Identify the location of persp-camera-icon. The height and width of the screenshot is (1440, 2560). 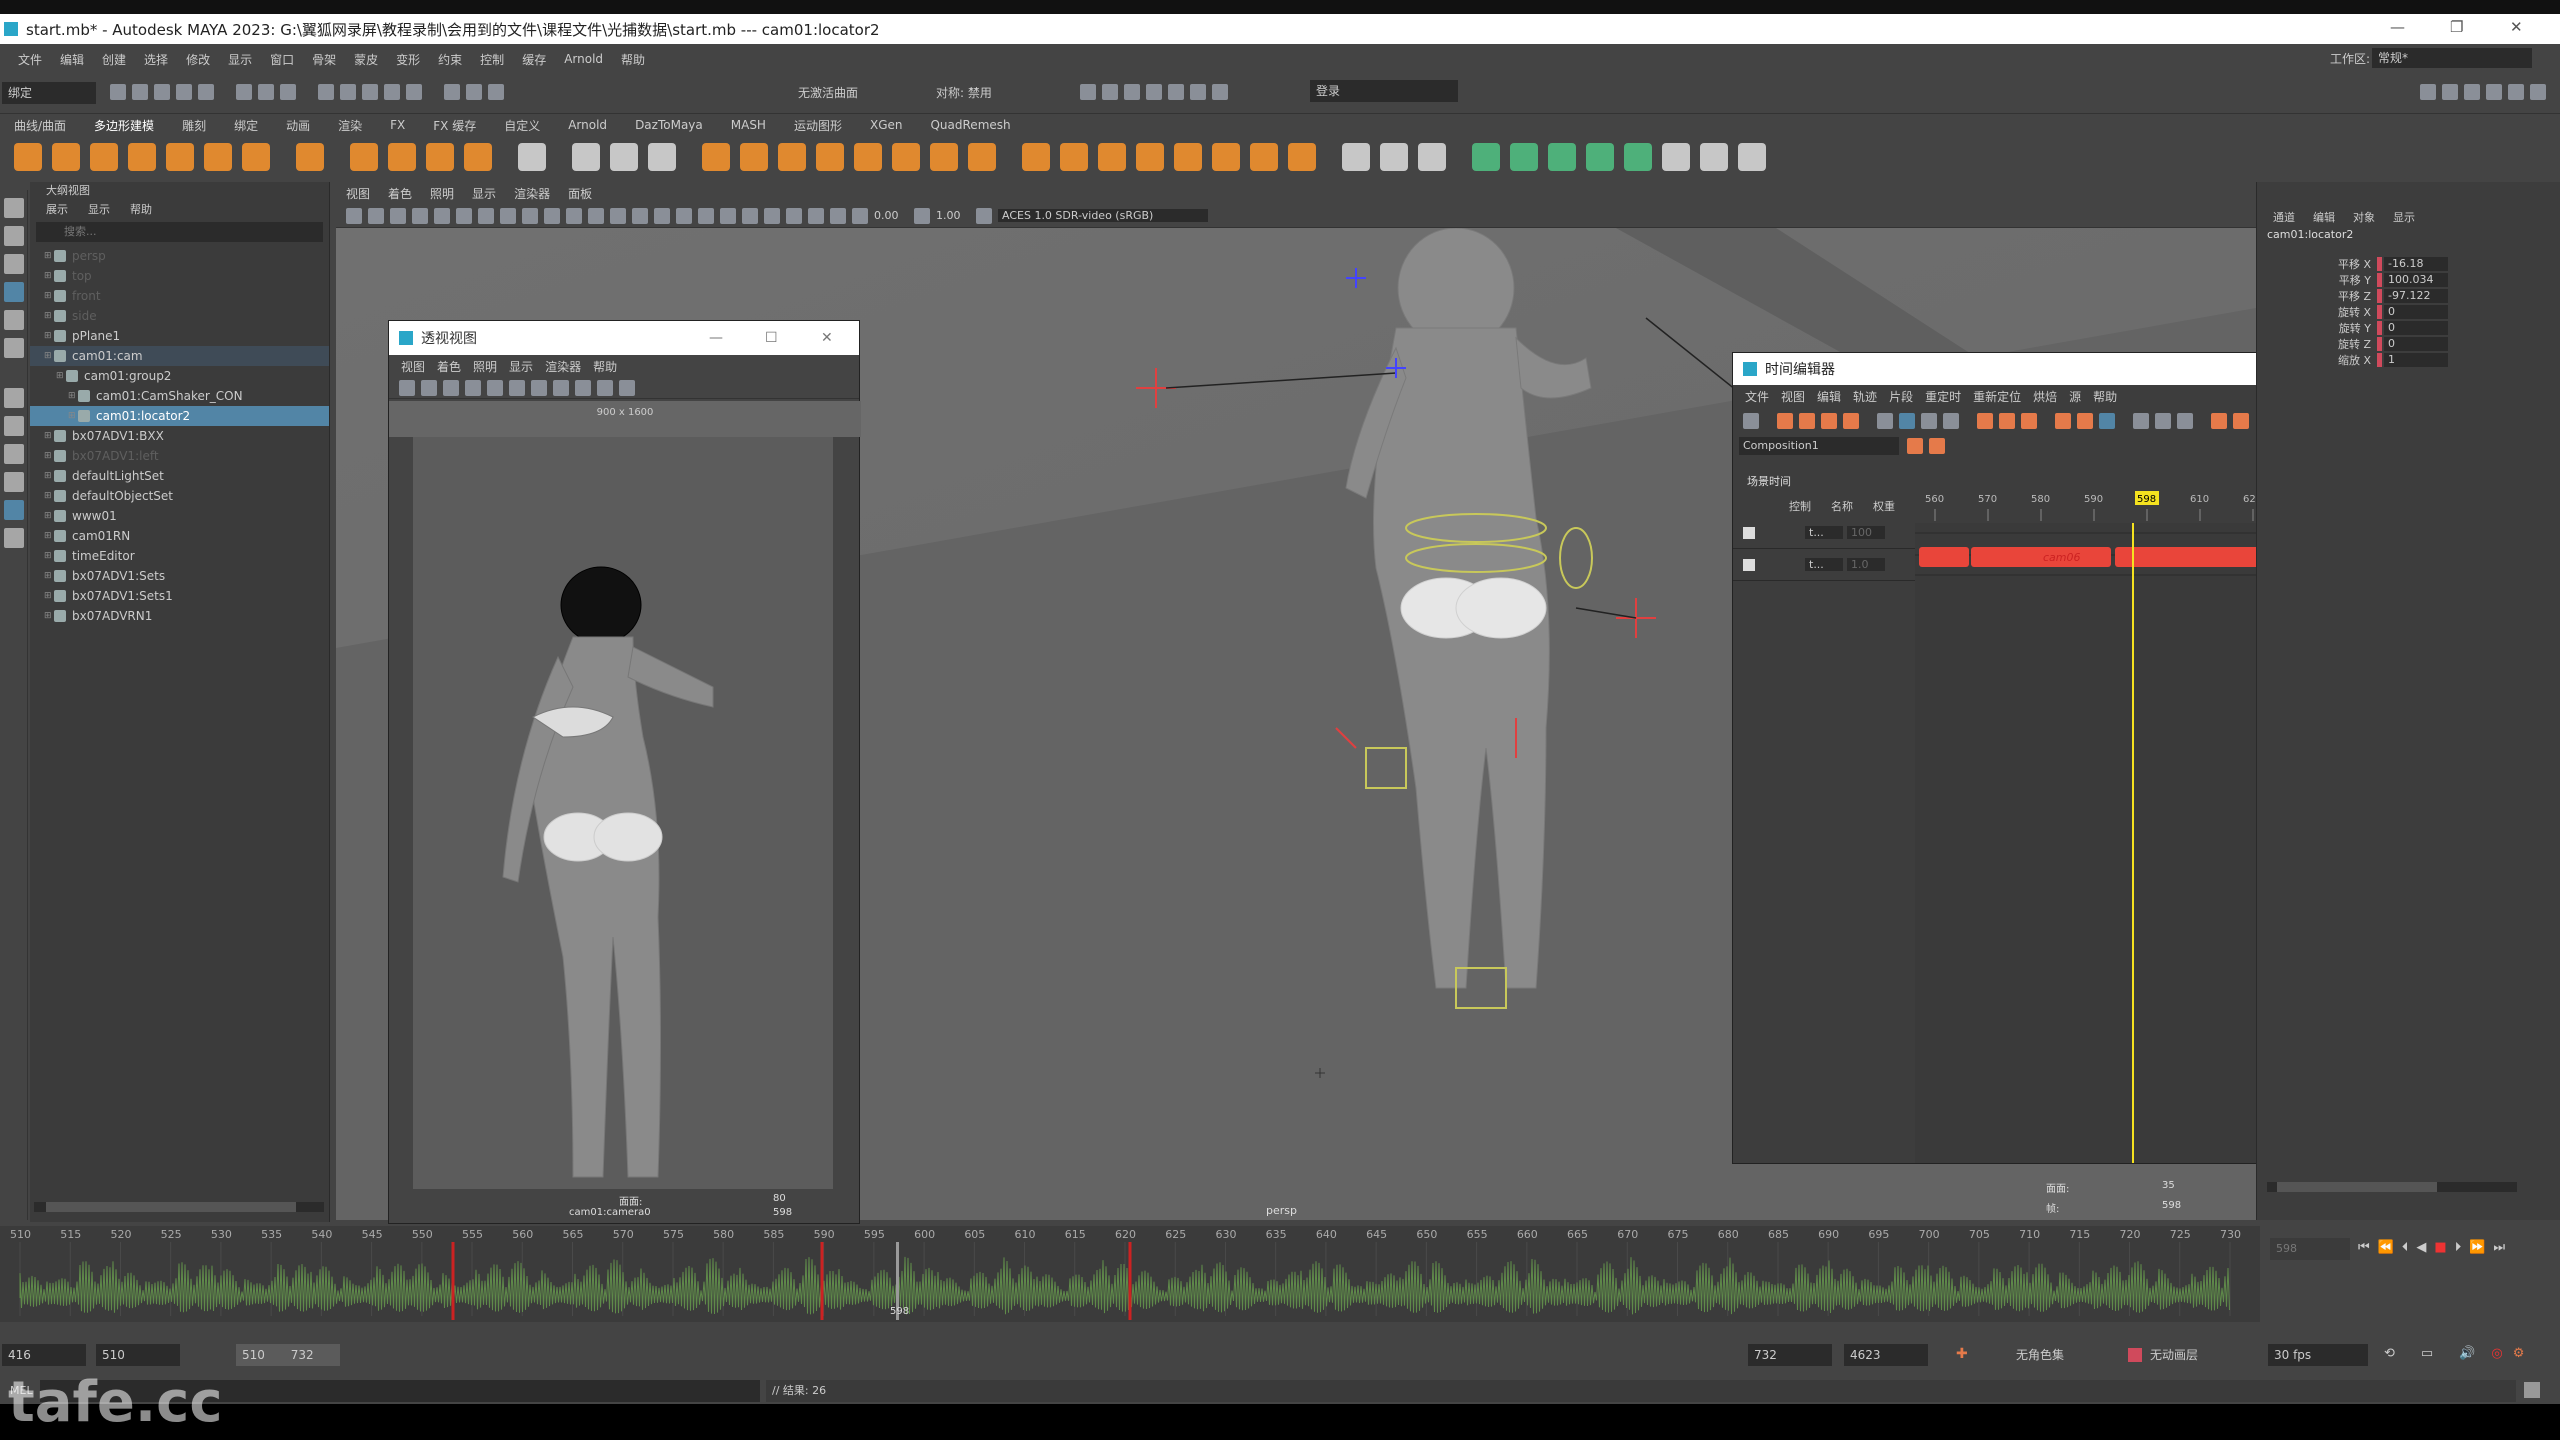
(407, 387).